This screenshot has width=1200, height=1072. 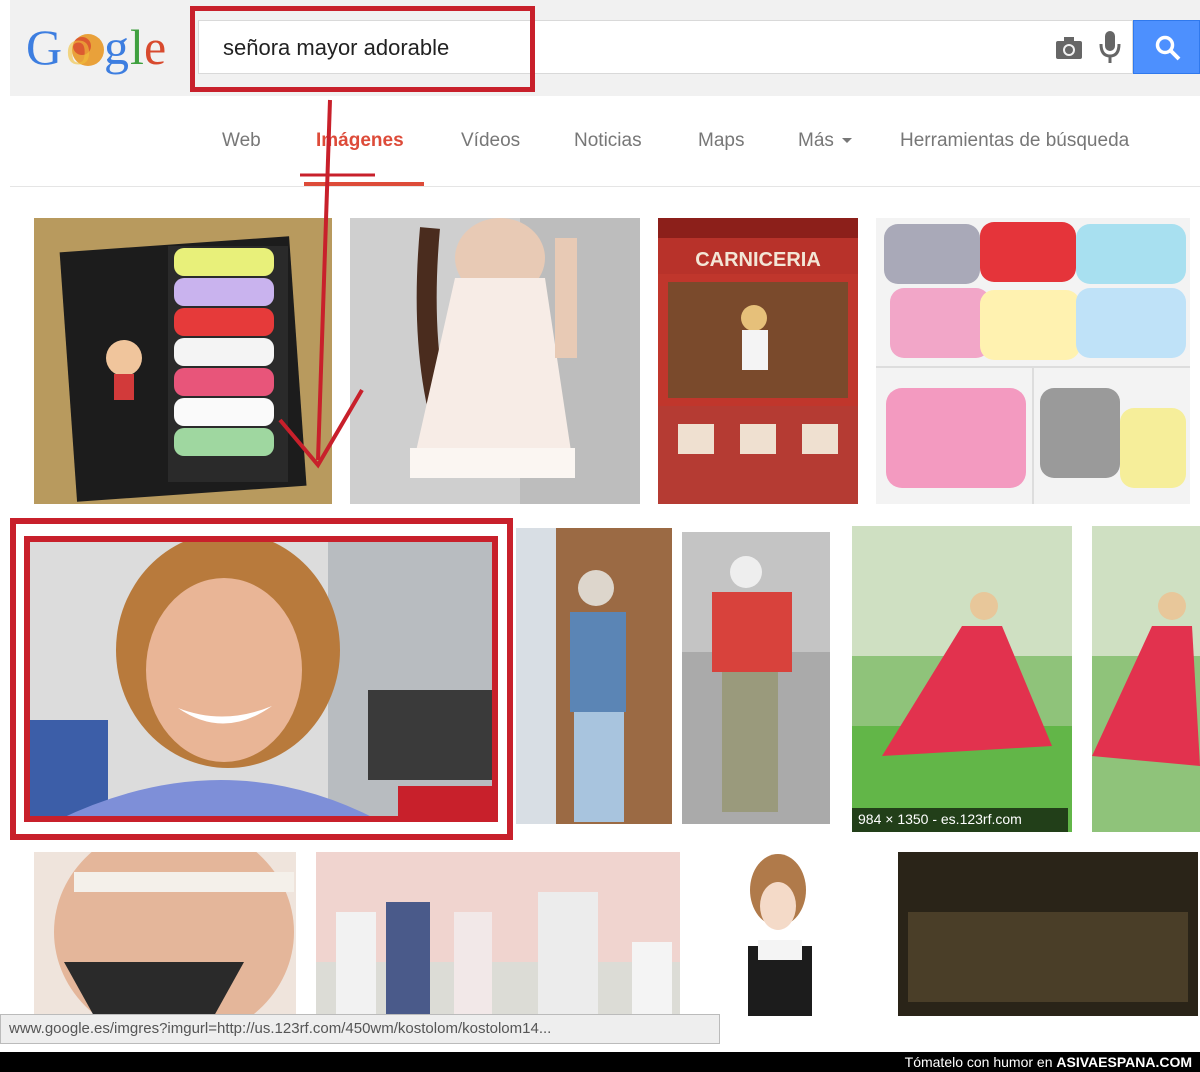 I want to click on search-button, so click(x=1166, y=47).